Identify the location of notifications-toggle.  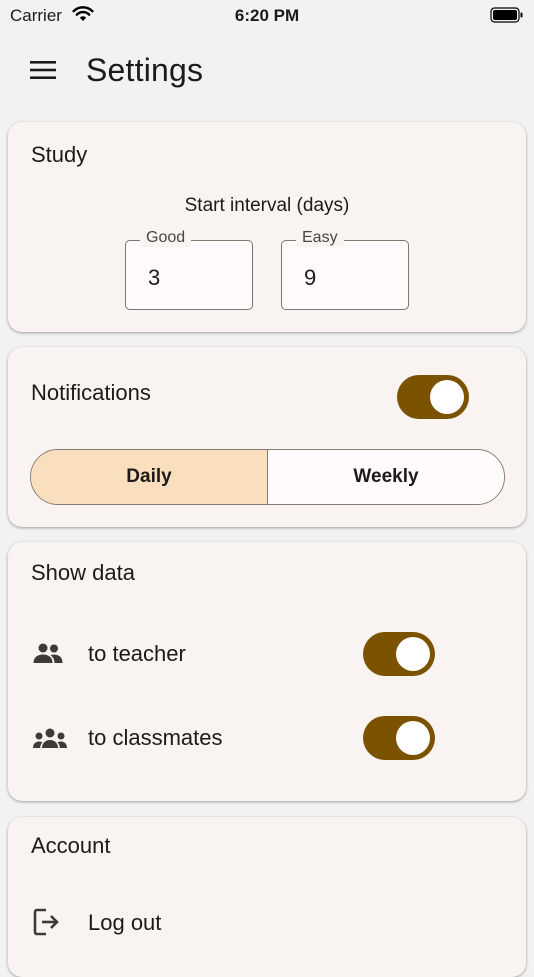
(433, 397).